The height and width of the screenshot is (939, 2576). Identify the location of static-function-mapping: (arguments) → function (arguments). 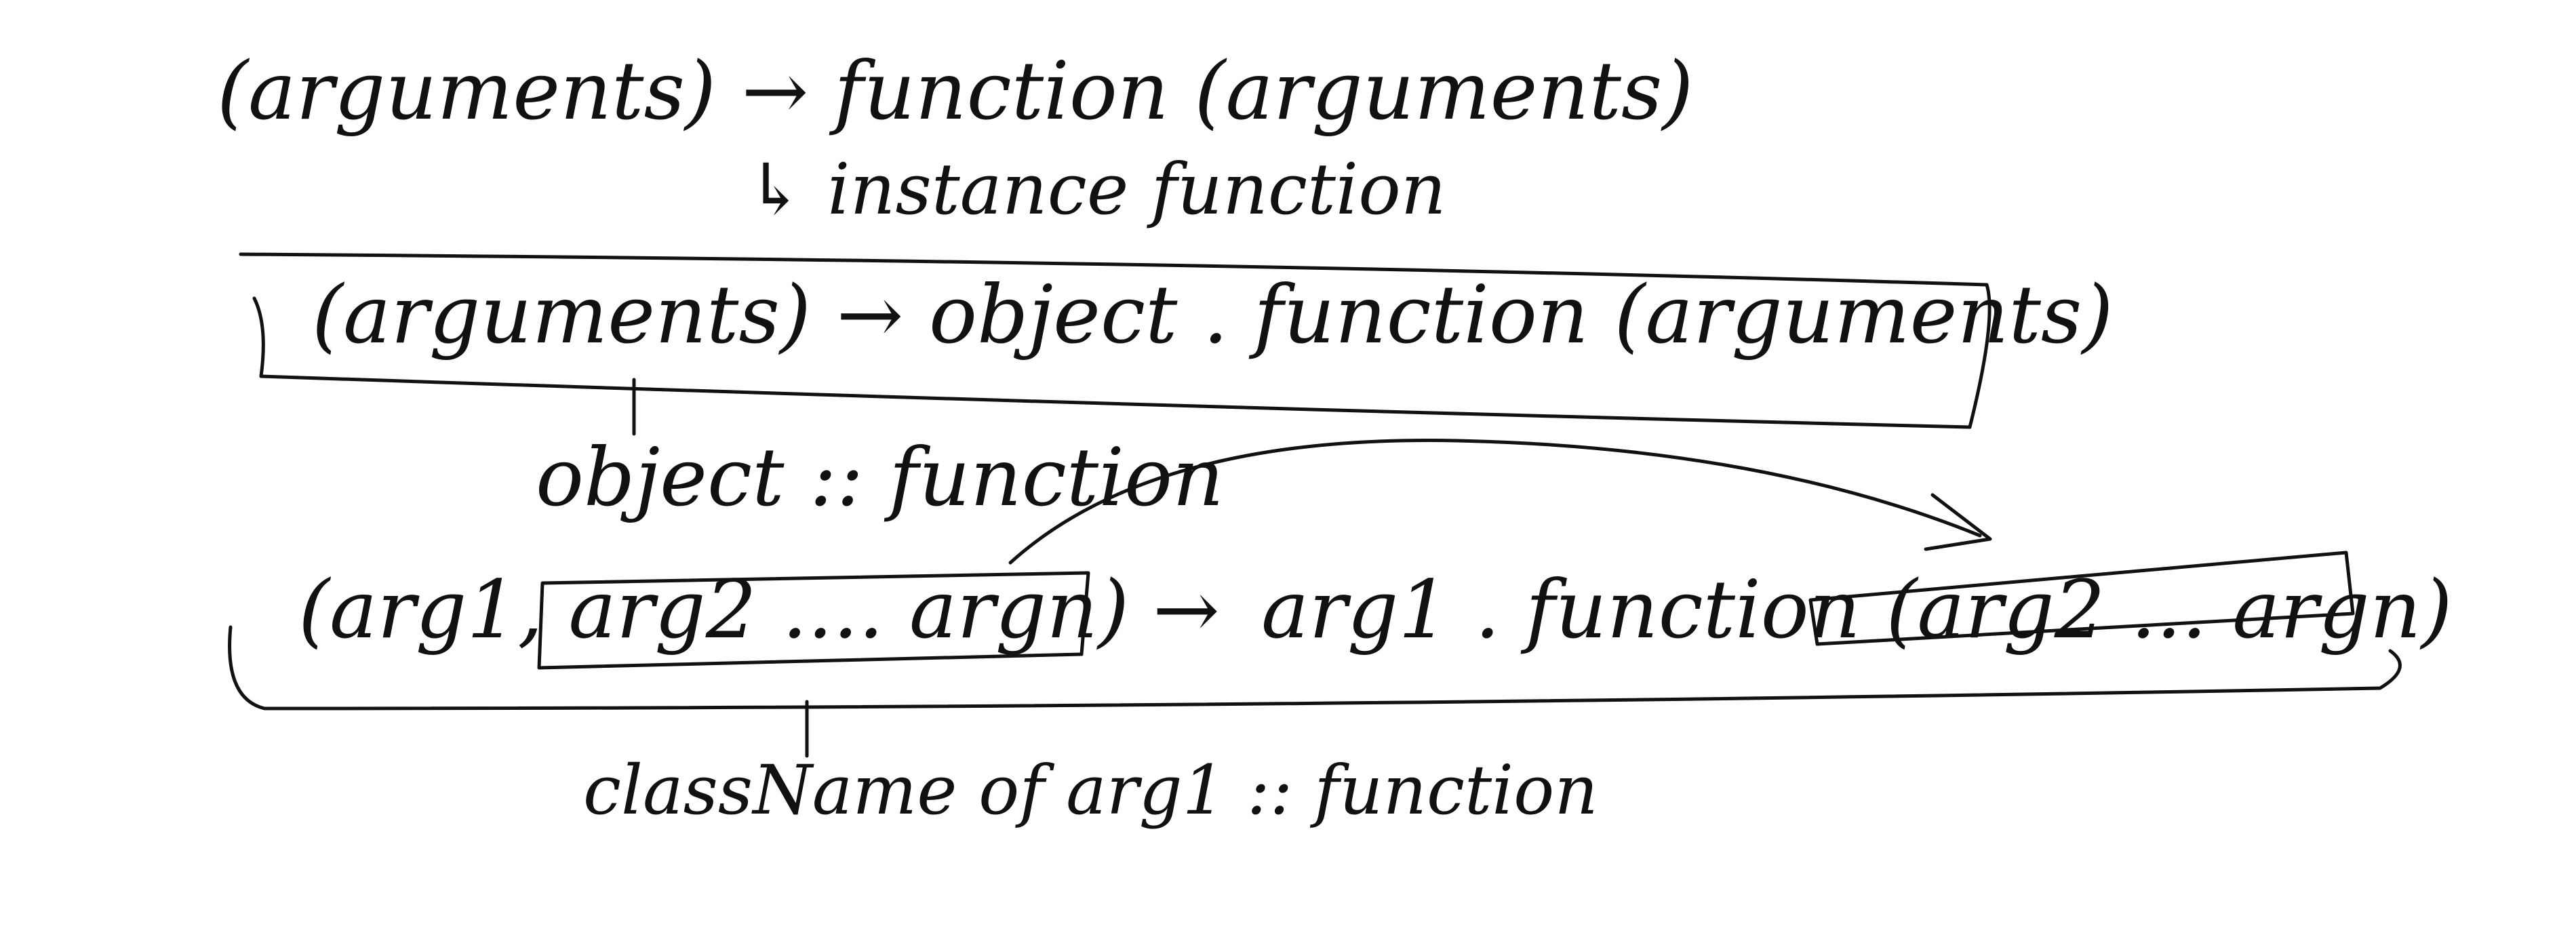
(955, 91).